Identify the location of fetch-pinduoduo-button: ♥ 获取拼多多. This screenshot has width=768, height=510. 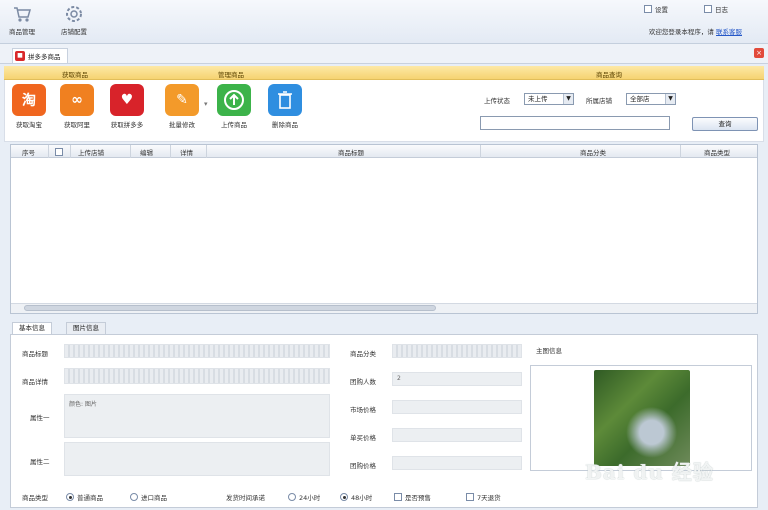
(127, 106).